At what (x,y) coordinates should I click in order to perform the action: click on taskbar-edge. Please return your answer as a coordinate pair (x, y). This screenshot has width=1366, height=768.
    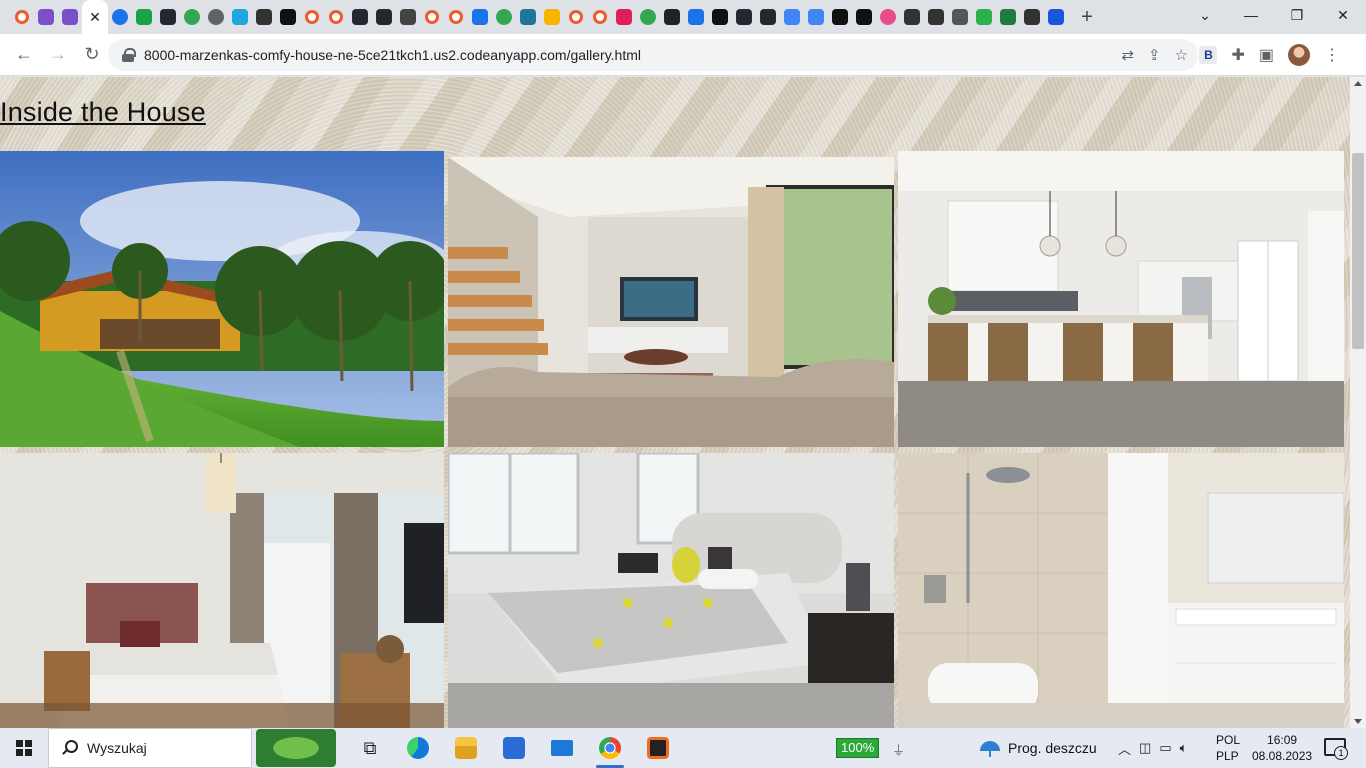
    Looking at the image, I should click on (418, 748).